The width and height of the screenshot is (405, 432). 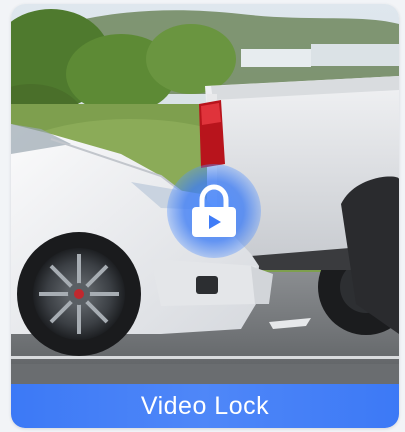 I want to click on title-bar: Video Lock, so click(x=205, y=406).